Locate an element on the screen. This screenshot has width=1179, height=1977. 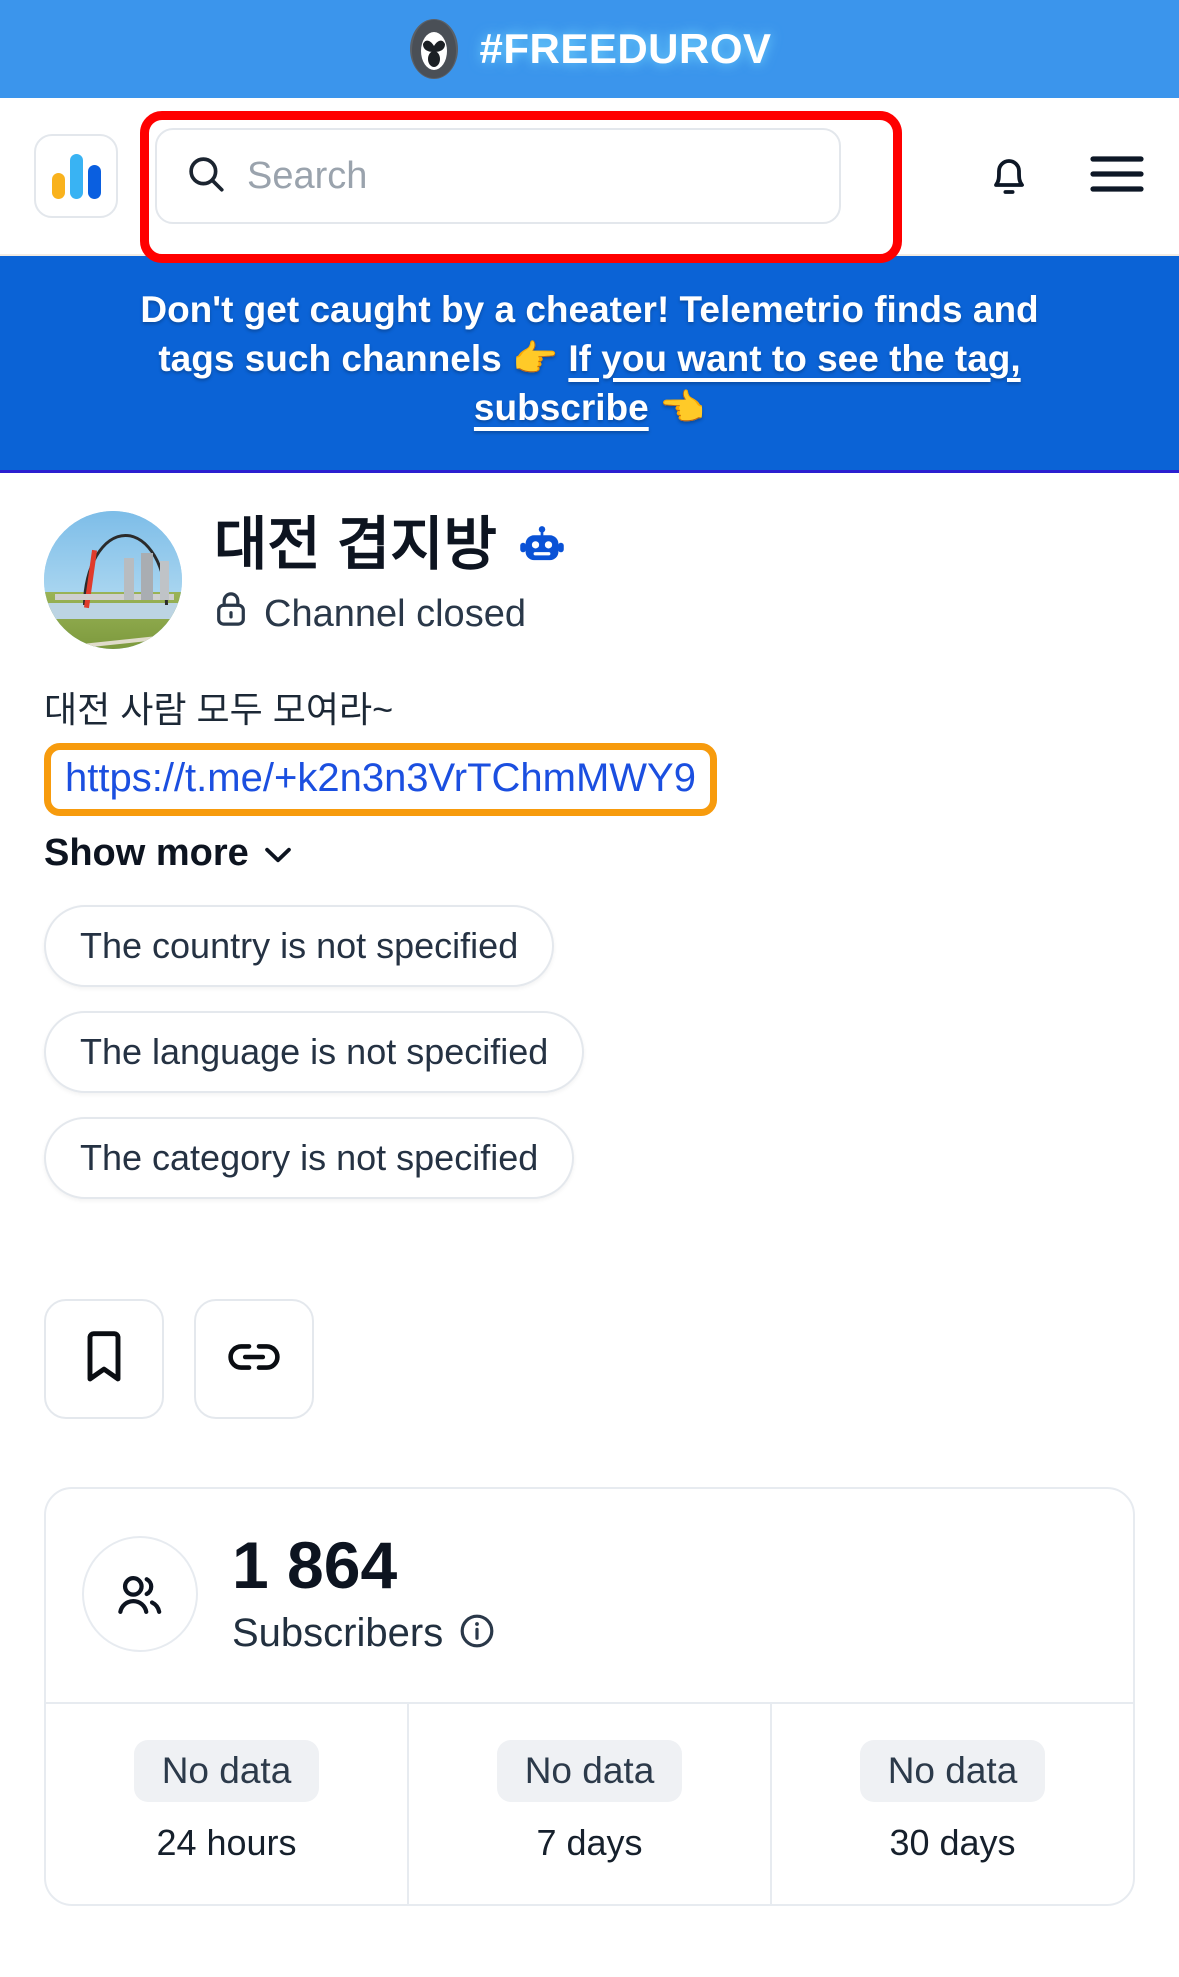
banner-subscribe-link-part1: If you want to see the tag, is located at coordinates (794, 358).